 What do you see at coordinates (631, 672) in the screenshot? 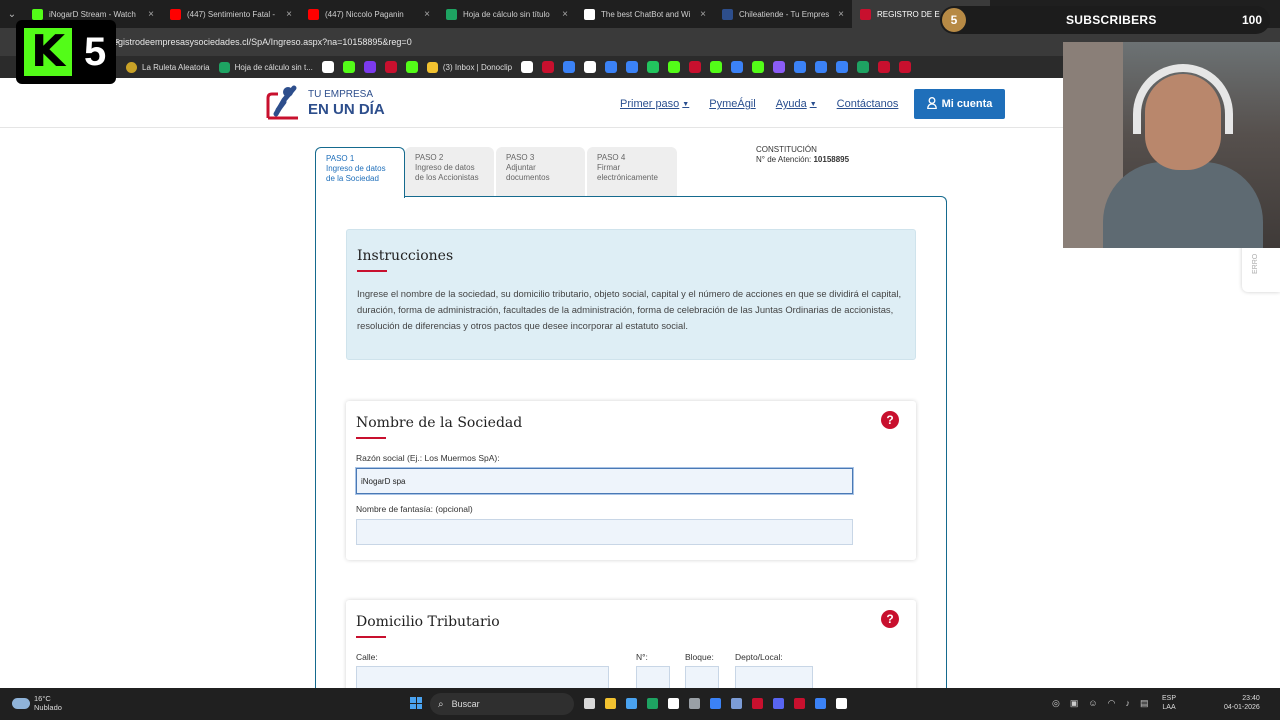
I see `address-row: Calle: N°: Bloque: Depto/Local:` at bounding box center [631, 672].